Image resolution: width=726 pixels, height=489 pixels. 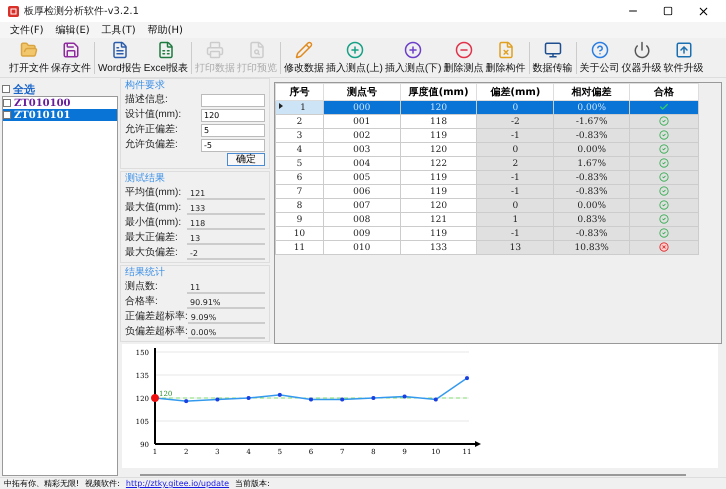 What do you see at coordinates (152, 253) in the screenshot?
I see `field-label: 最大负偏差:` at bounding box center [152, 253].